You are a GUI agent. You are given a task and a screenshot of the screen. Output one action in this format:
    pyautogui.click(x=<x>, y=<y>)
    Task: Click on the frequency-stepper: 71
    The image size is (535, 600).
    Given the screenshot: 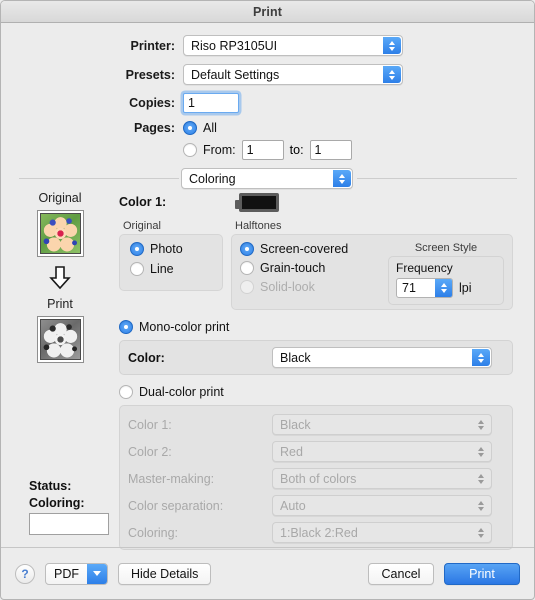 What is the action you would take?
    pyautogui.click(x=424, y=288)
    